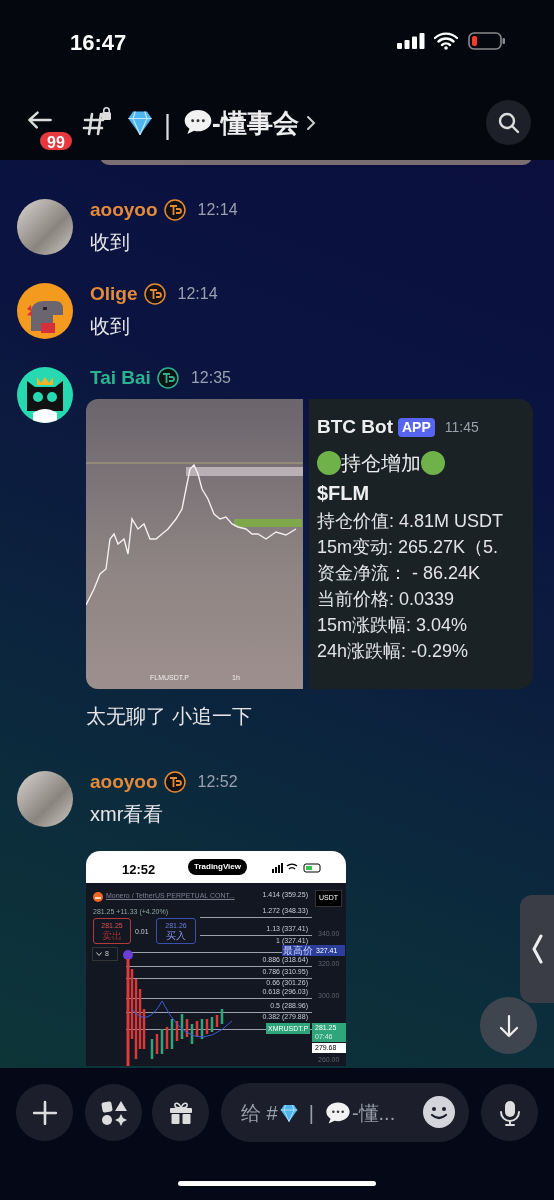  Describe the element at coordinates (99, 954) in the screenshot. I see `chevron-down-icon` at that location.